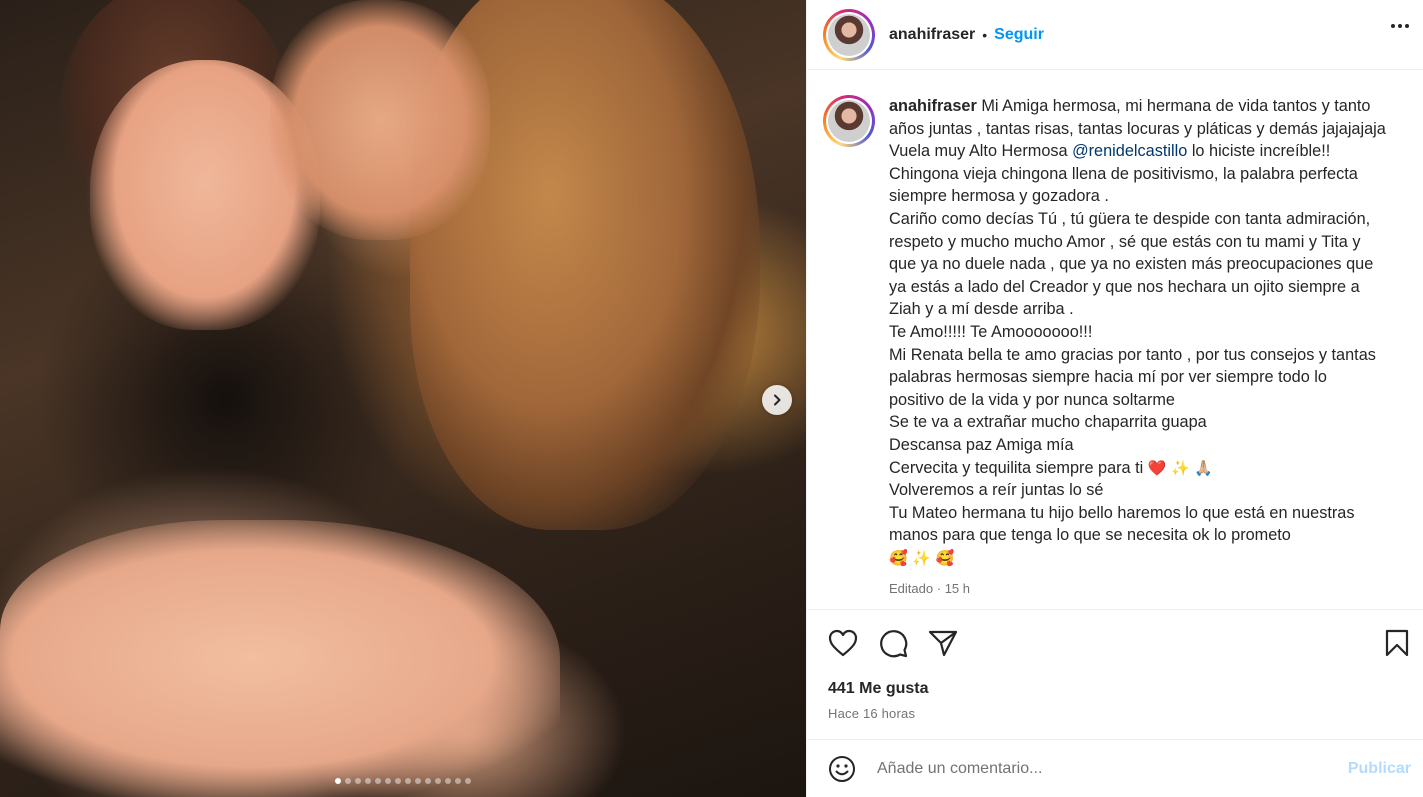  I want to click on comment-button, so click(893, 643).